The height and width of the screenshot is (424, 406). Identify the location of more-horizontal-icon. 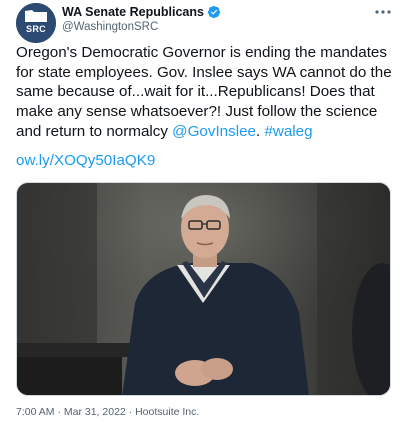
(383, 12).